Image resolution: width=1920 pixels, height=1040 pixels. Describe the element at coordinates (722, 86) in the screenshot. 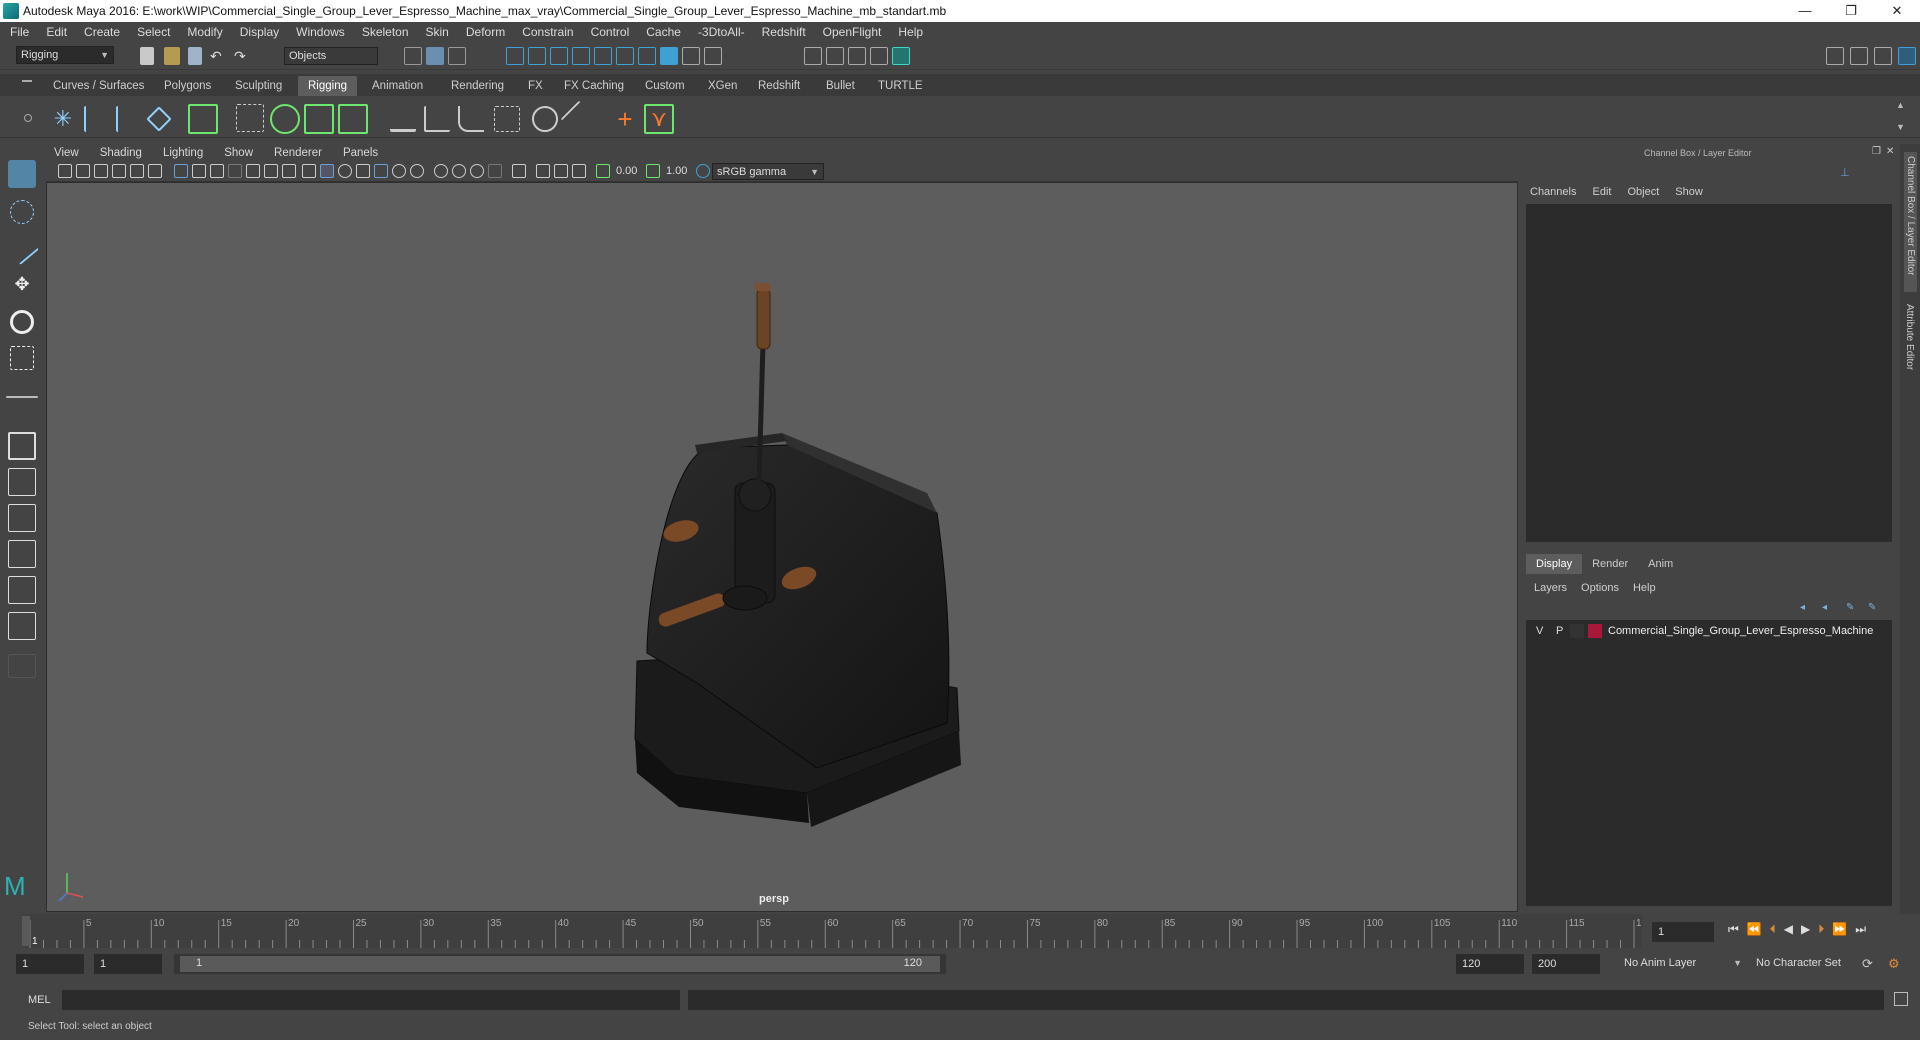

I see `shelf-tab-xgen: XGen` at that location.